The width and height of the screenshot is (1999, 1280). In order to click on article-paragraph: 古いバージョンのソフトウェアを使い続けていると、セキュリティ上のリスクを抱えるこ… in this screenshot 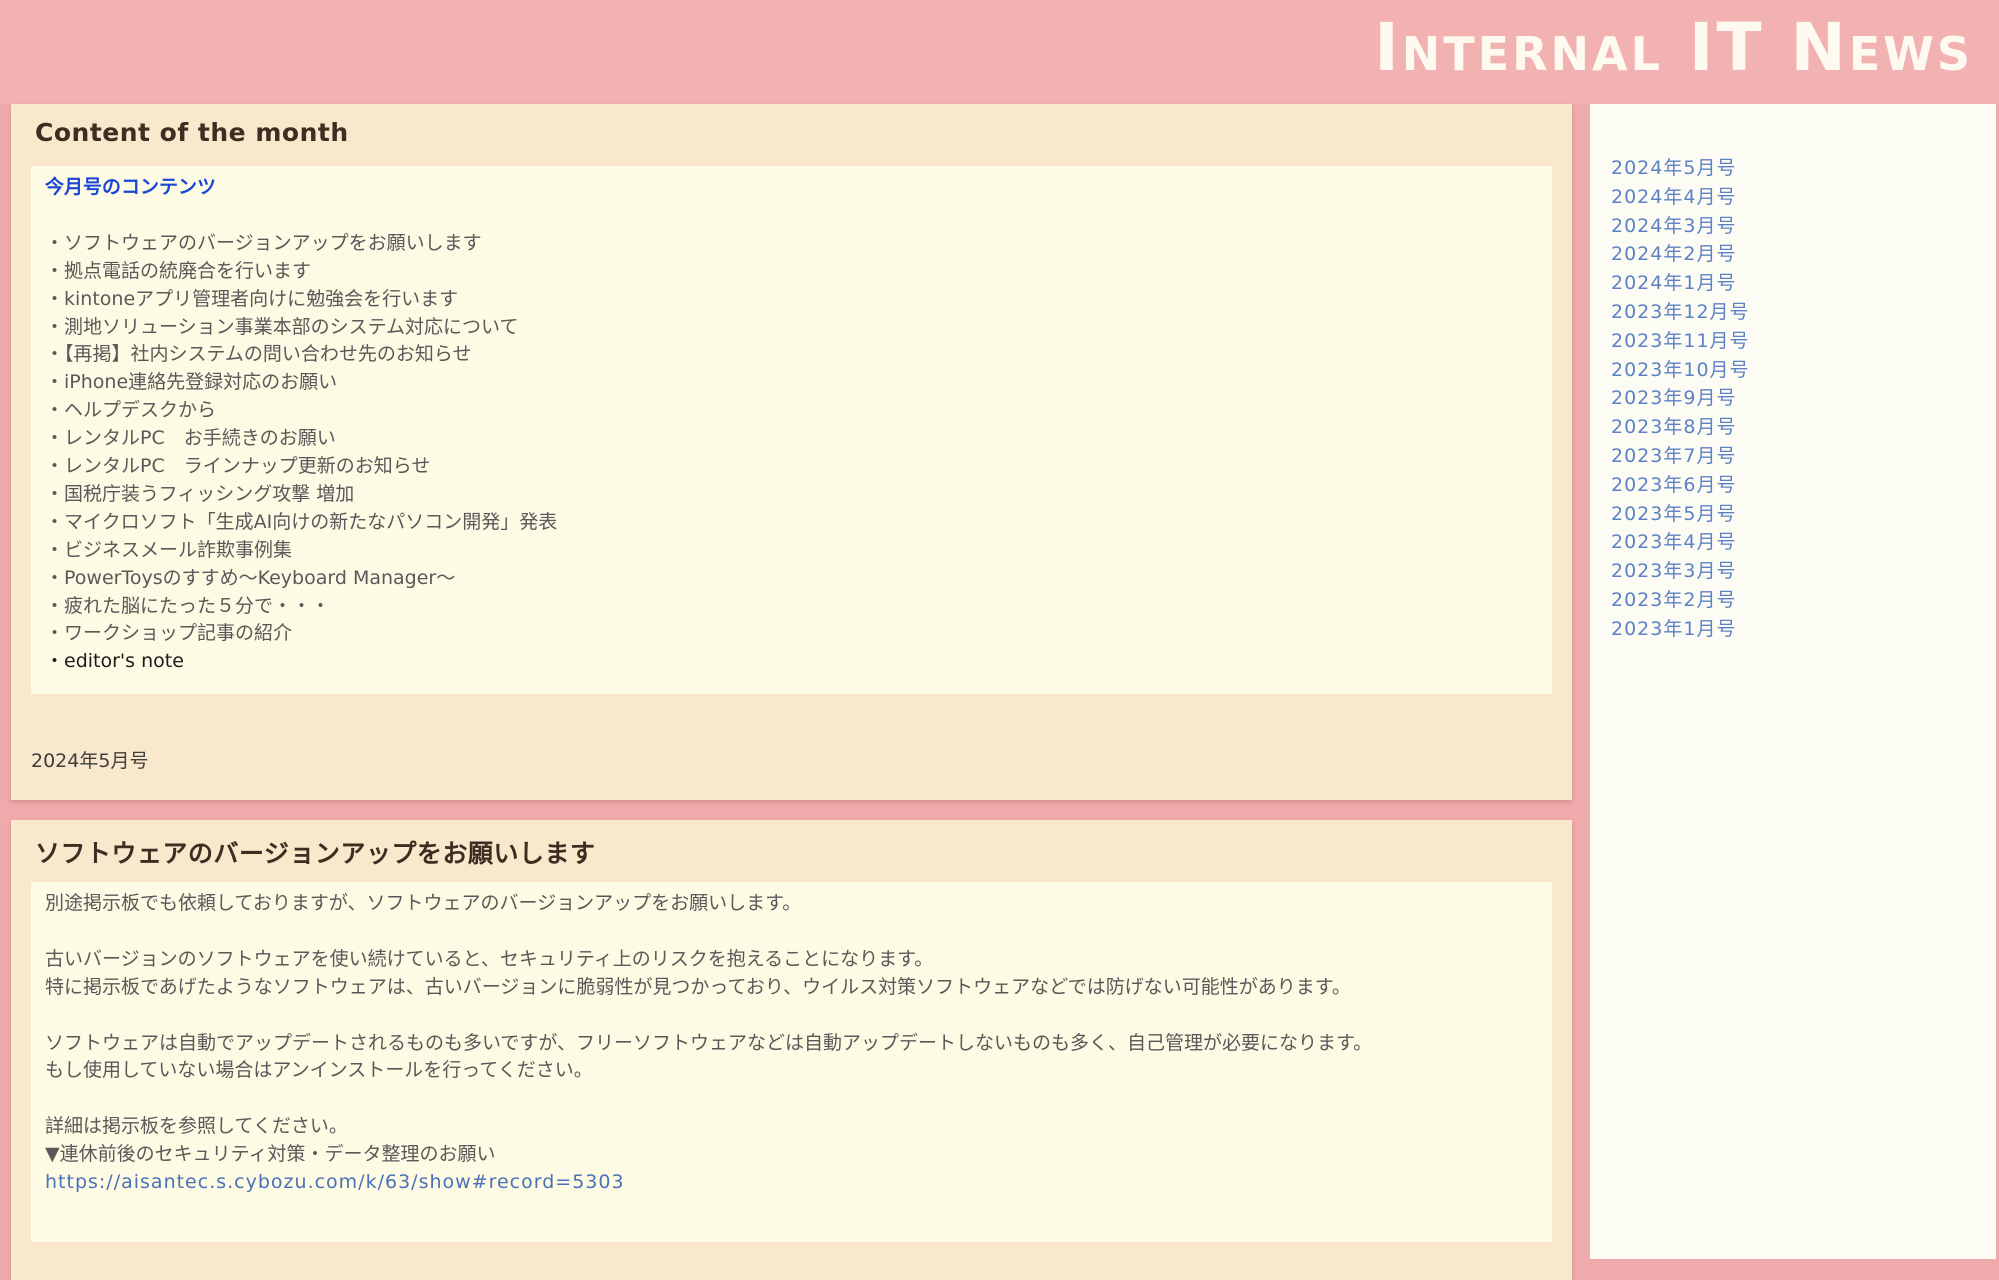, I will do `click(489, 958)`.